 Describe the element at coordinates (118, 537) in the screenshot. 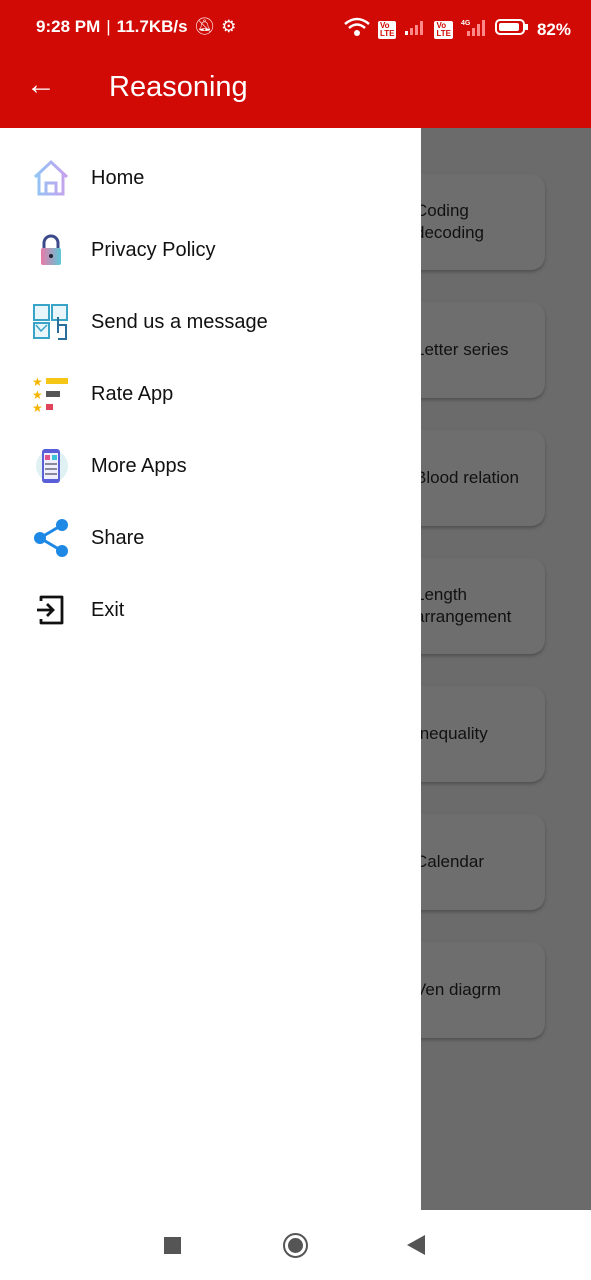

I see `drawer-item-label: Share` at that location.